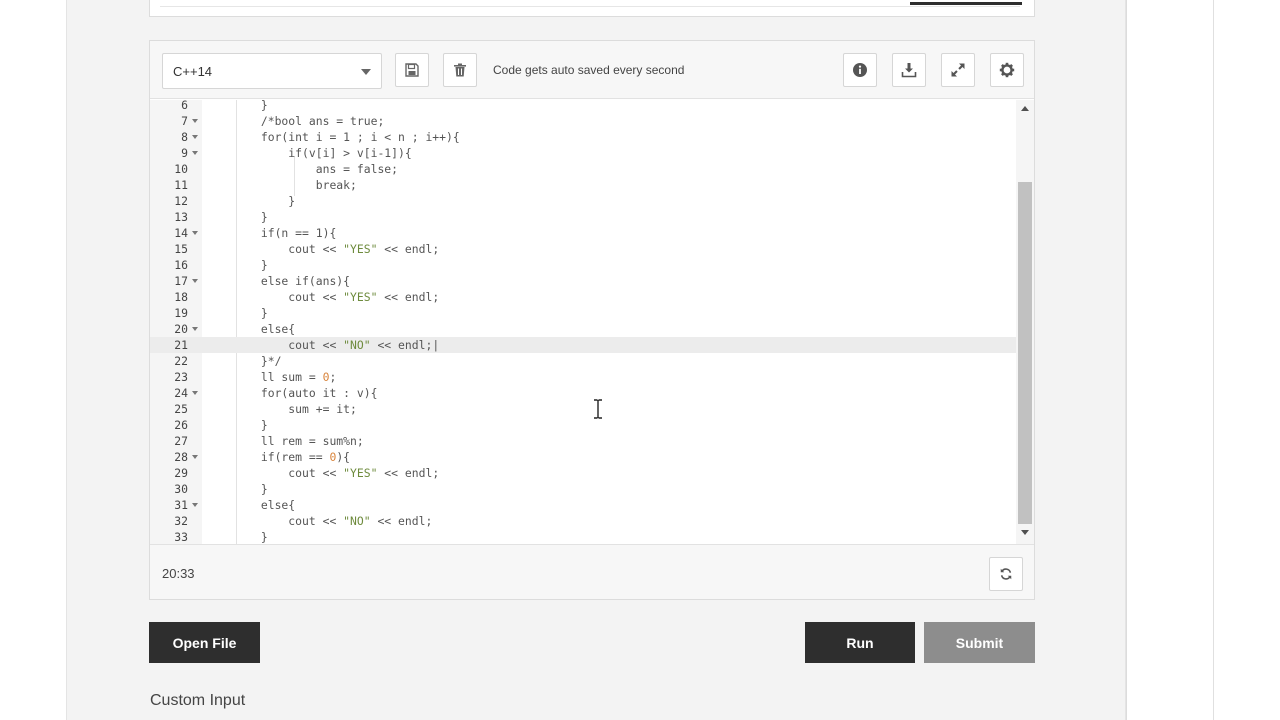  Describe the element at coordinates (583, 393) in the screenshot. I see `code-line: 24 for(auto it : v){` at that location.